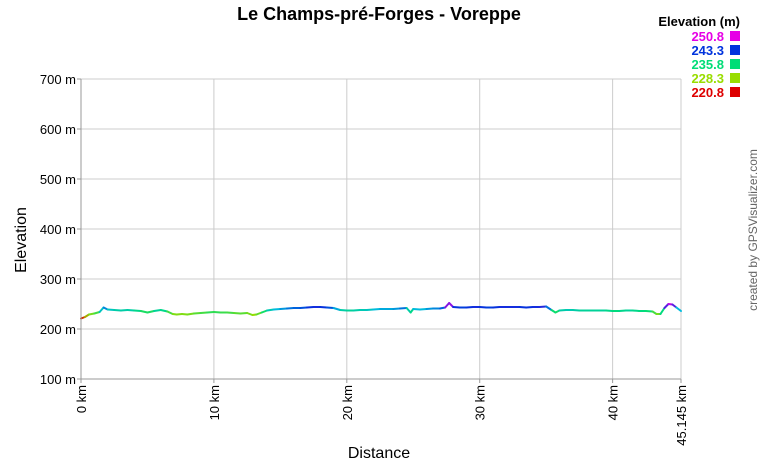 The width and height of the screenshot is (760, 460). What do you see at coordinates (707, 64) in the screenshot?
I see `legend-entry-label: 235.8` at bounding box center [707, 64].